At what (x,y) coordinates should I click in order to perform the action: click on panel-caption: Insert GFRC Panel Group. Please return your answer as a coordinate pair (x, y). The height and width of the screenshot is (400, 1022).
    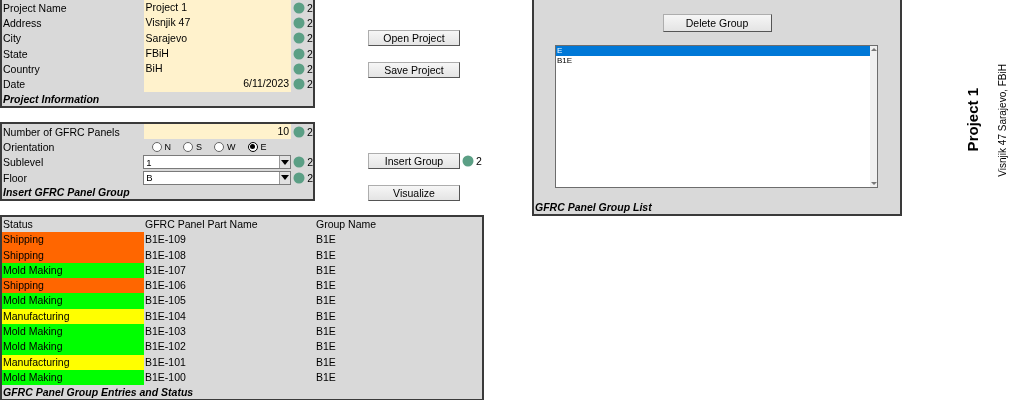
    Looking at the image, I should click on (66, 192).